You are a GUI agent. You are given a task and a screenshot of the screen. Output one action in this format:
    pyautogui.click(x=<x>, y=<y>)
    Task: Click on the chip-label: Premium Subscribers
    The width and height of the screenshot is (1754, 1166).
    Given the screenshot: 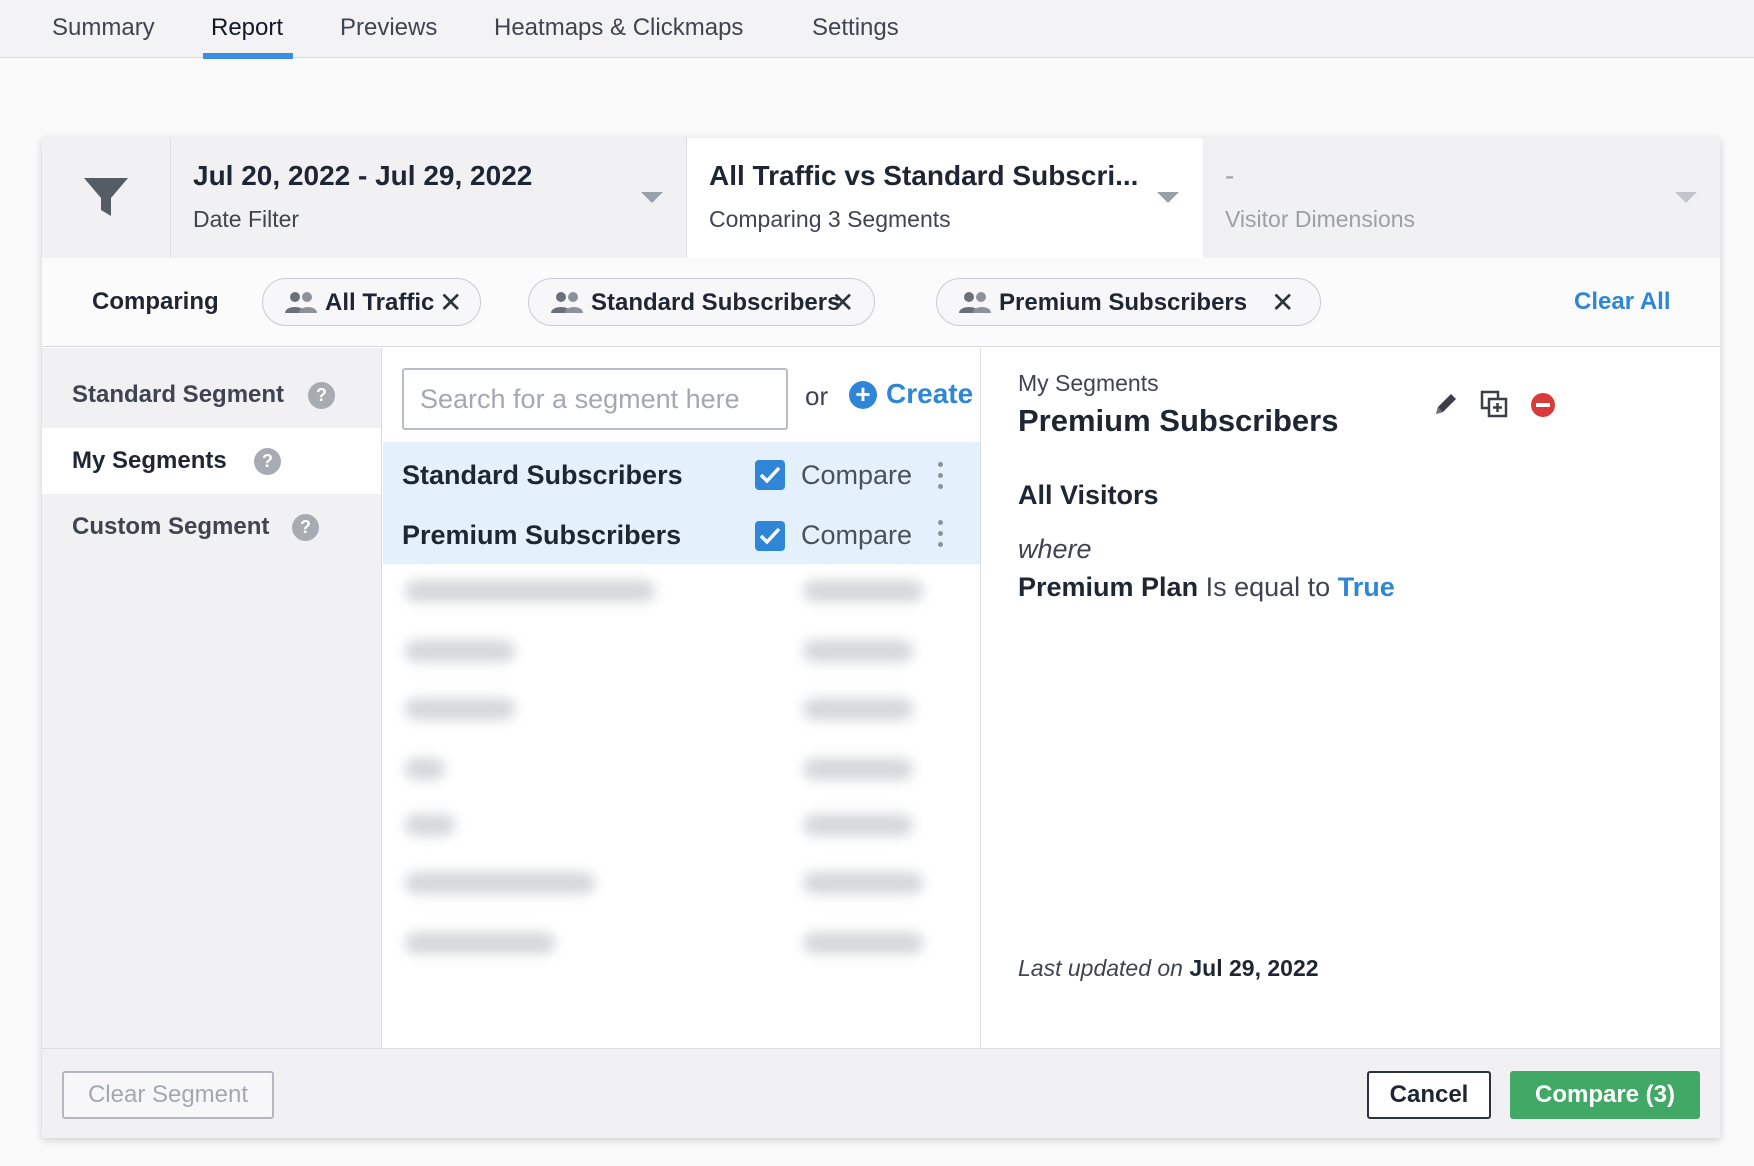 What is the action you would take?
    pyautogui.click(x=1123, y=302)
    